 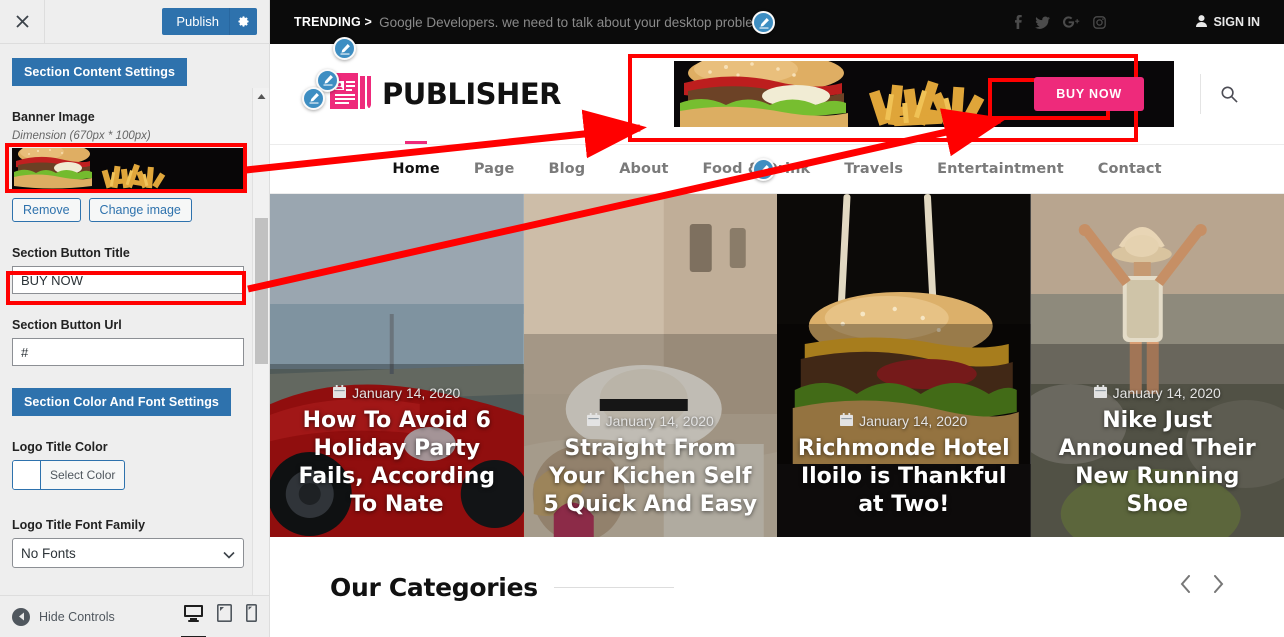 I want to click on facebook-icon, so click(x=1018, y=22).